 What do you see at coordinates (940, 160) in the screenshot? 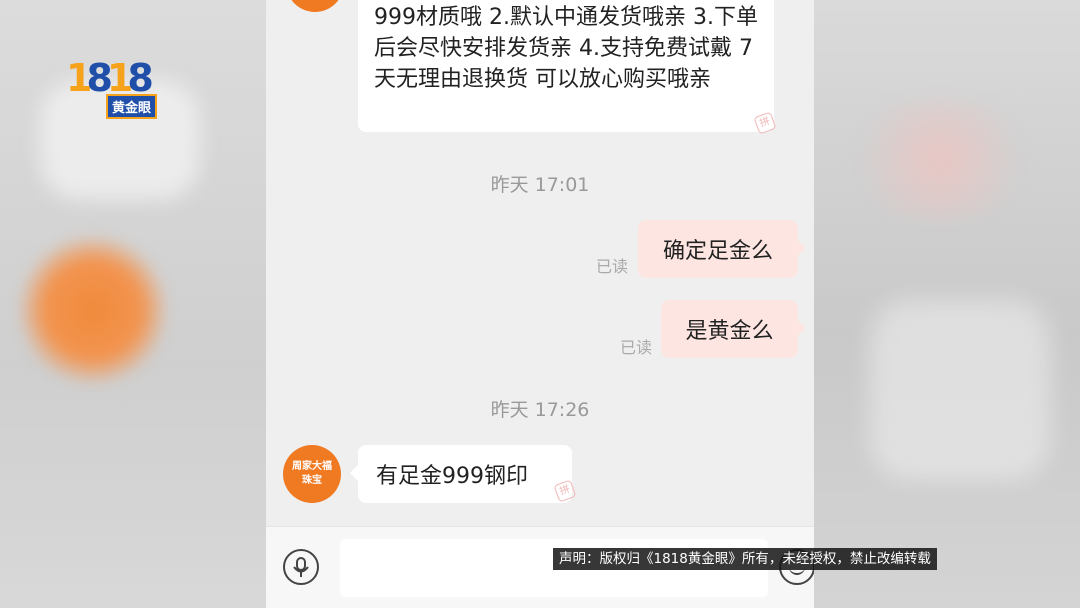
I see `blur-shape-pink` at bounding box center [940, 160].